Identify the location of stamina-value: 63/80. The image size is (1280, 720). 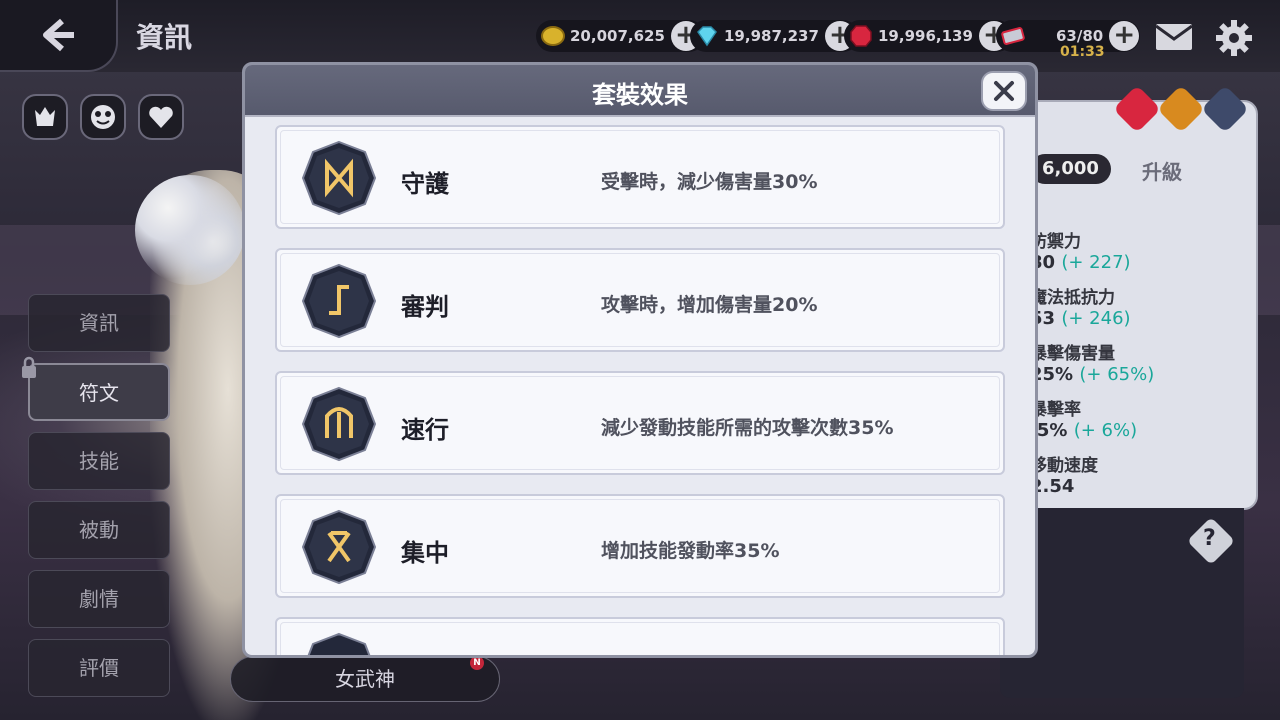
(1080, 36).